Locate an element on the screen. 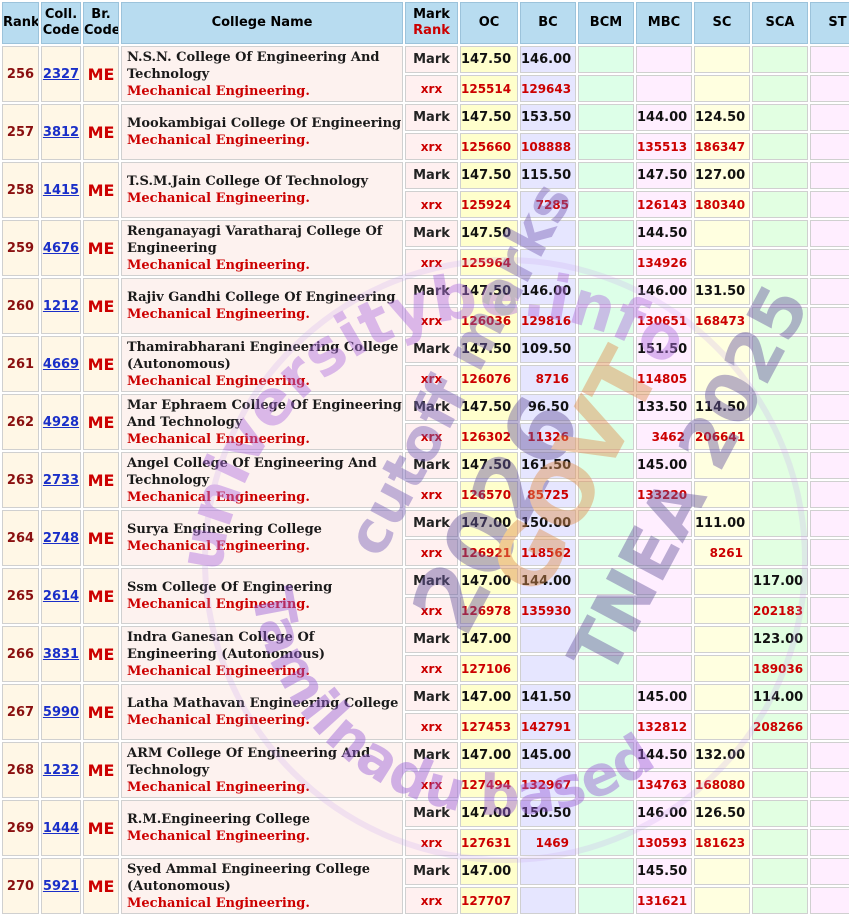  college-code-cell: 1212 is located at coordinates (61, 306).